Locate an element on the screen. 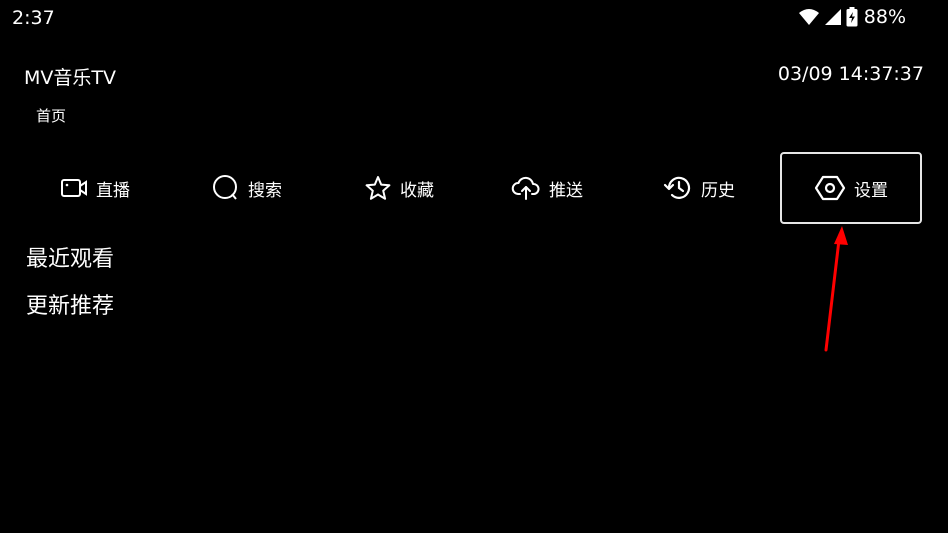 This screenshot has height=533, width=948. nav-item-search: 搜索 is located at coordinates (247, 188).